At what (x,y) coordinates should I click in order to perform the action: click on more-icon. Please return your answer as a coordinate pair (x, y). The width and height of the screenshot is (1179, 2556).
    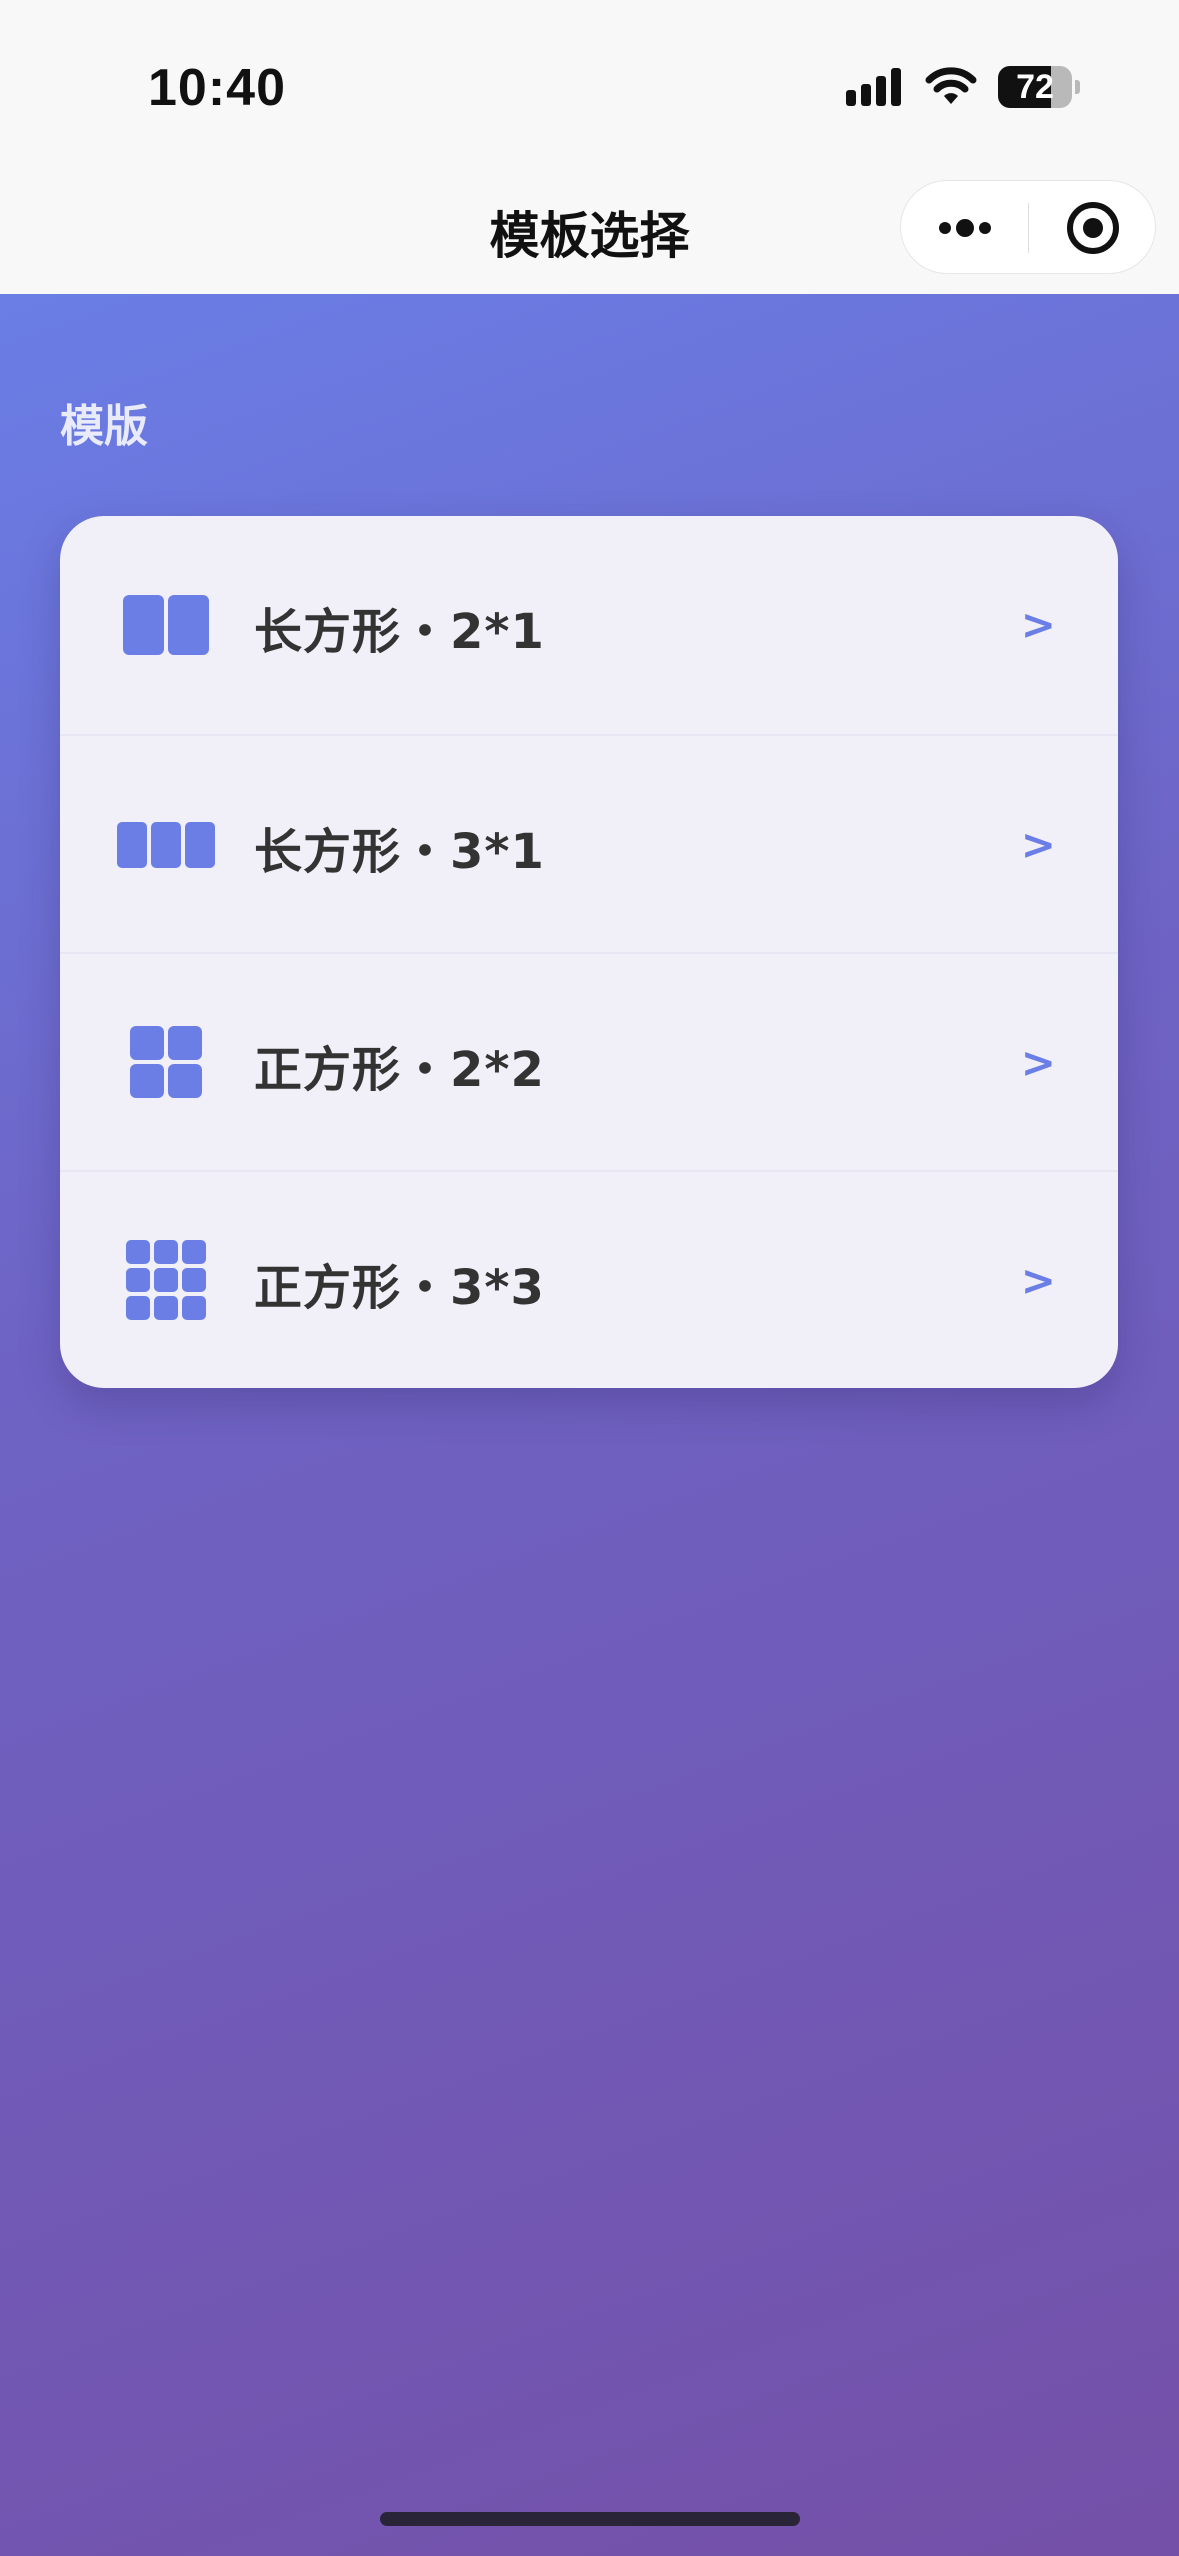
    Looking at the image, I should click on (965, 228).